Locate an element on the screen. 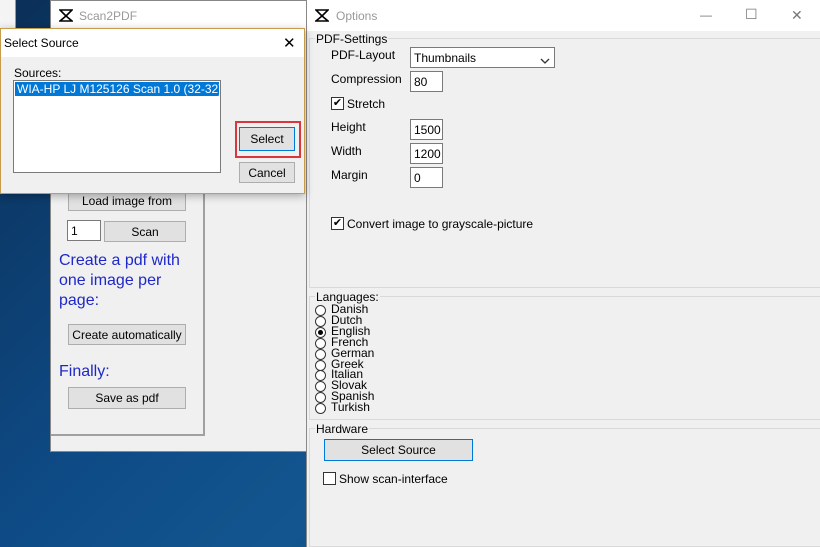  options-app-icon is located at coordinates (322, 15).